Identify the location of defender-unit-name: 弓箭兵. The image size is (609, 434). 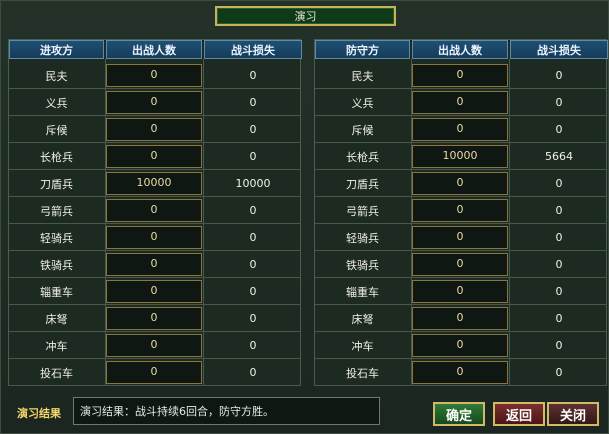
(362, 211).